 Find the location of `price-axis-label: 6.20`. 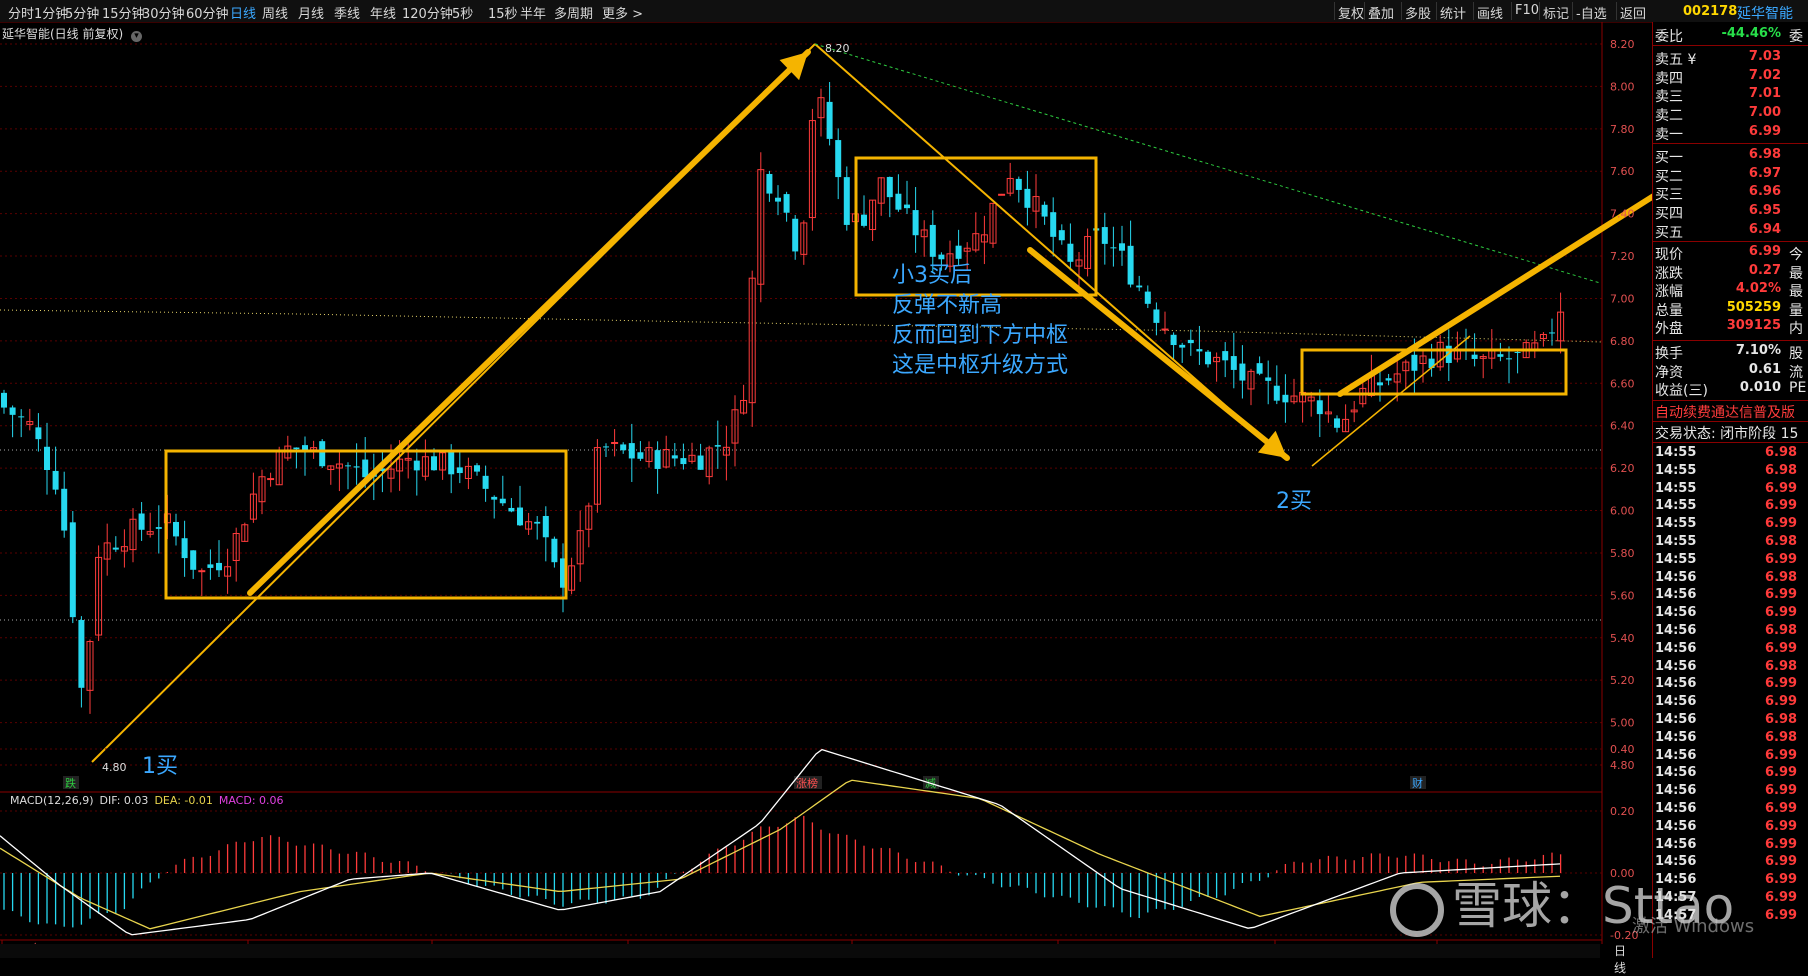

price-axis-label: 6.20 is located at coordinates (1622, 468).